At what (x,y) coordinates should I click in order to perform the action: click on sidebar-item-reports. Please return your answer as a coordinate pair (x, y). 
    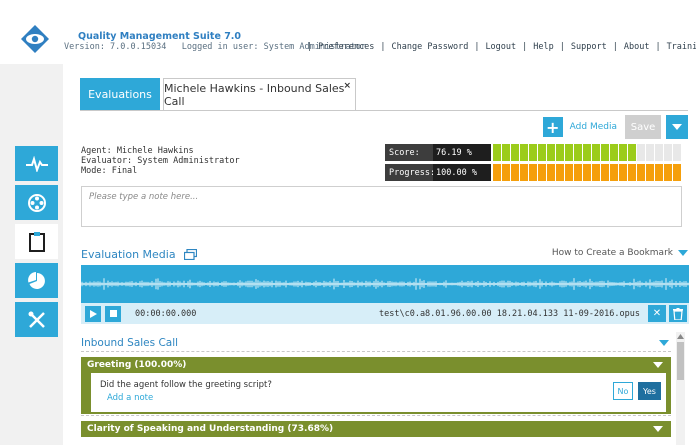
    Looking at the image, I should click on (36, 280).